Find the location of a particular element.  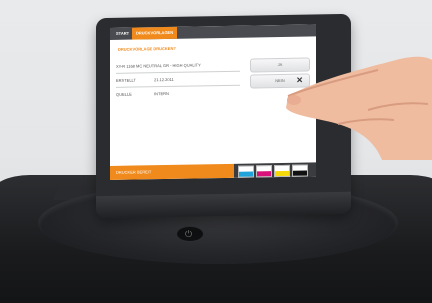

power-icon: ⏻ is located at coordinates (189, 234).